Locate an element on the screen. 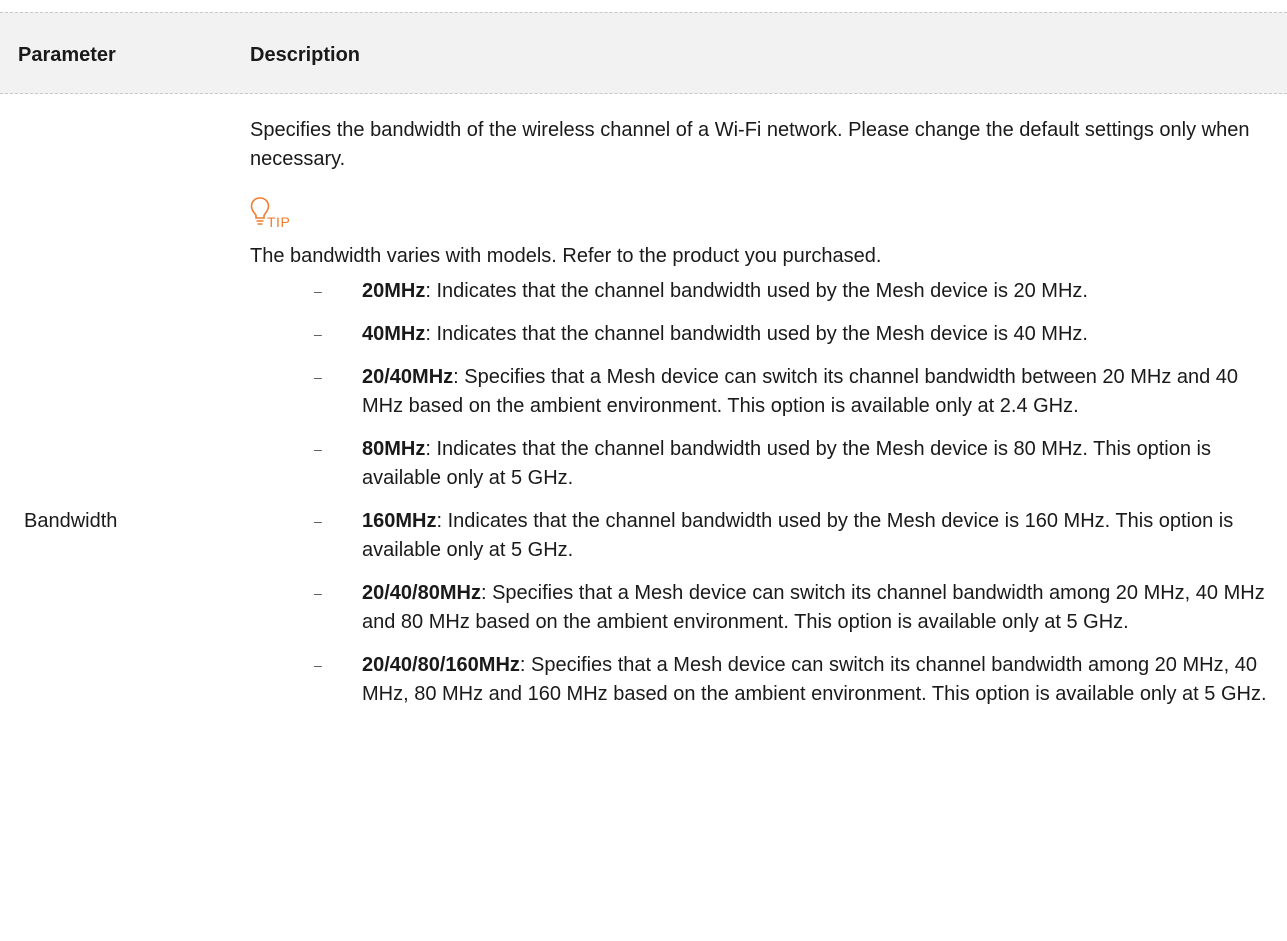 This screenshot has width=1287, height=941. tip-callout: TIP is located at coordinates (760, 213).